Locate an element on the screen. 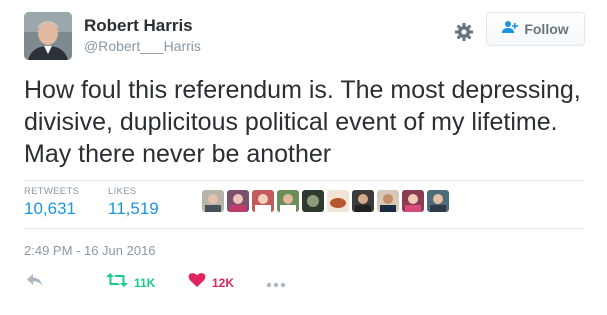 The height and width of the screenshot is (315, 607). tweet-actions: 11K 12K is located at coordinates (304, 284).